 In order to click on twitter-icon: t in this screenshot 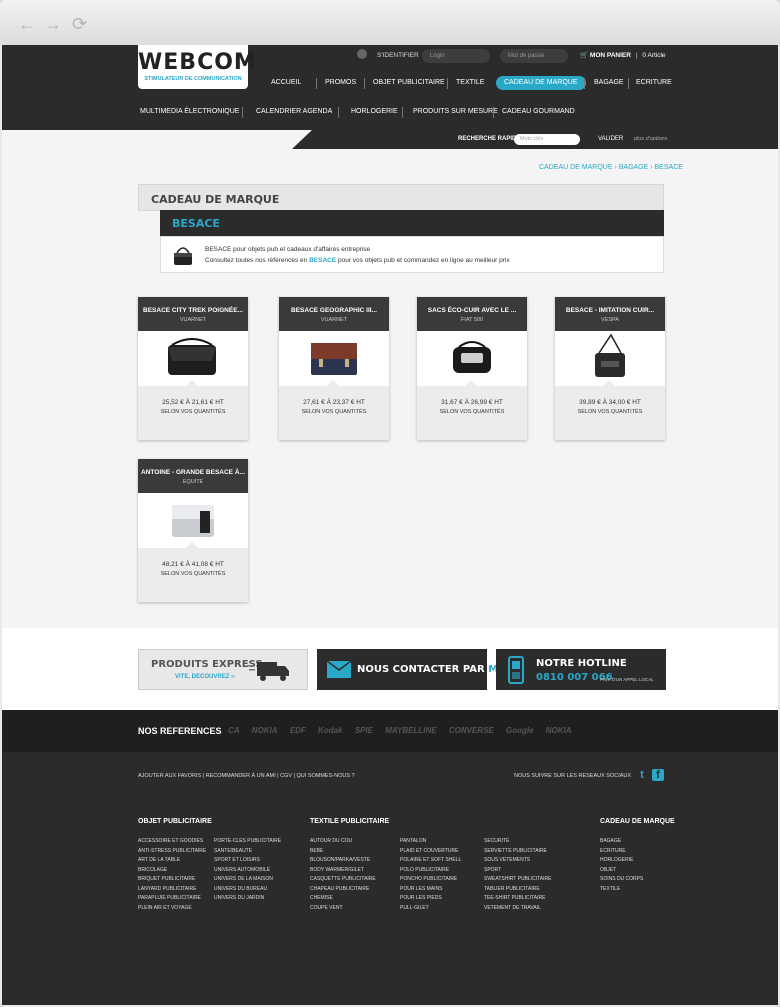, I will do `click(642, 775)`.